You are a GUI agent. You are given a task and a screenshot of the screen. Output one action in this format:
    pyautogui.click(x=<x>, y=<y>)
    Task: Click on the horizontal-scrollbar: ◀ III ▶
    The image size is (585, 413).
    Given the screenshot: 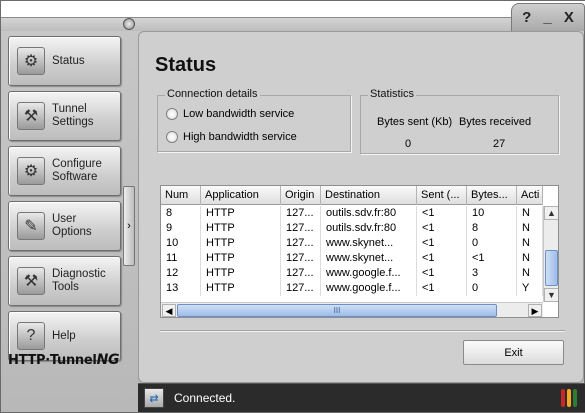 What is the action you would take?
    pyautogui.click(x=352, y=309)
    